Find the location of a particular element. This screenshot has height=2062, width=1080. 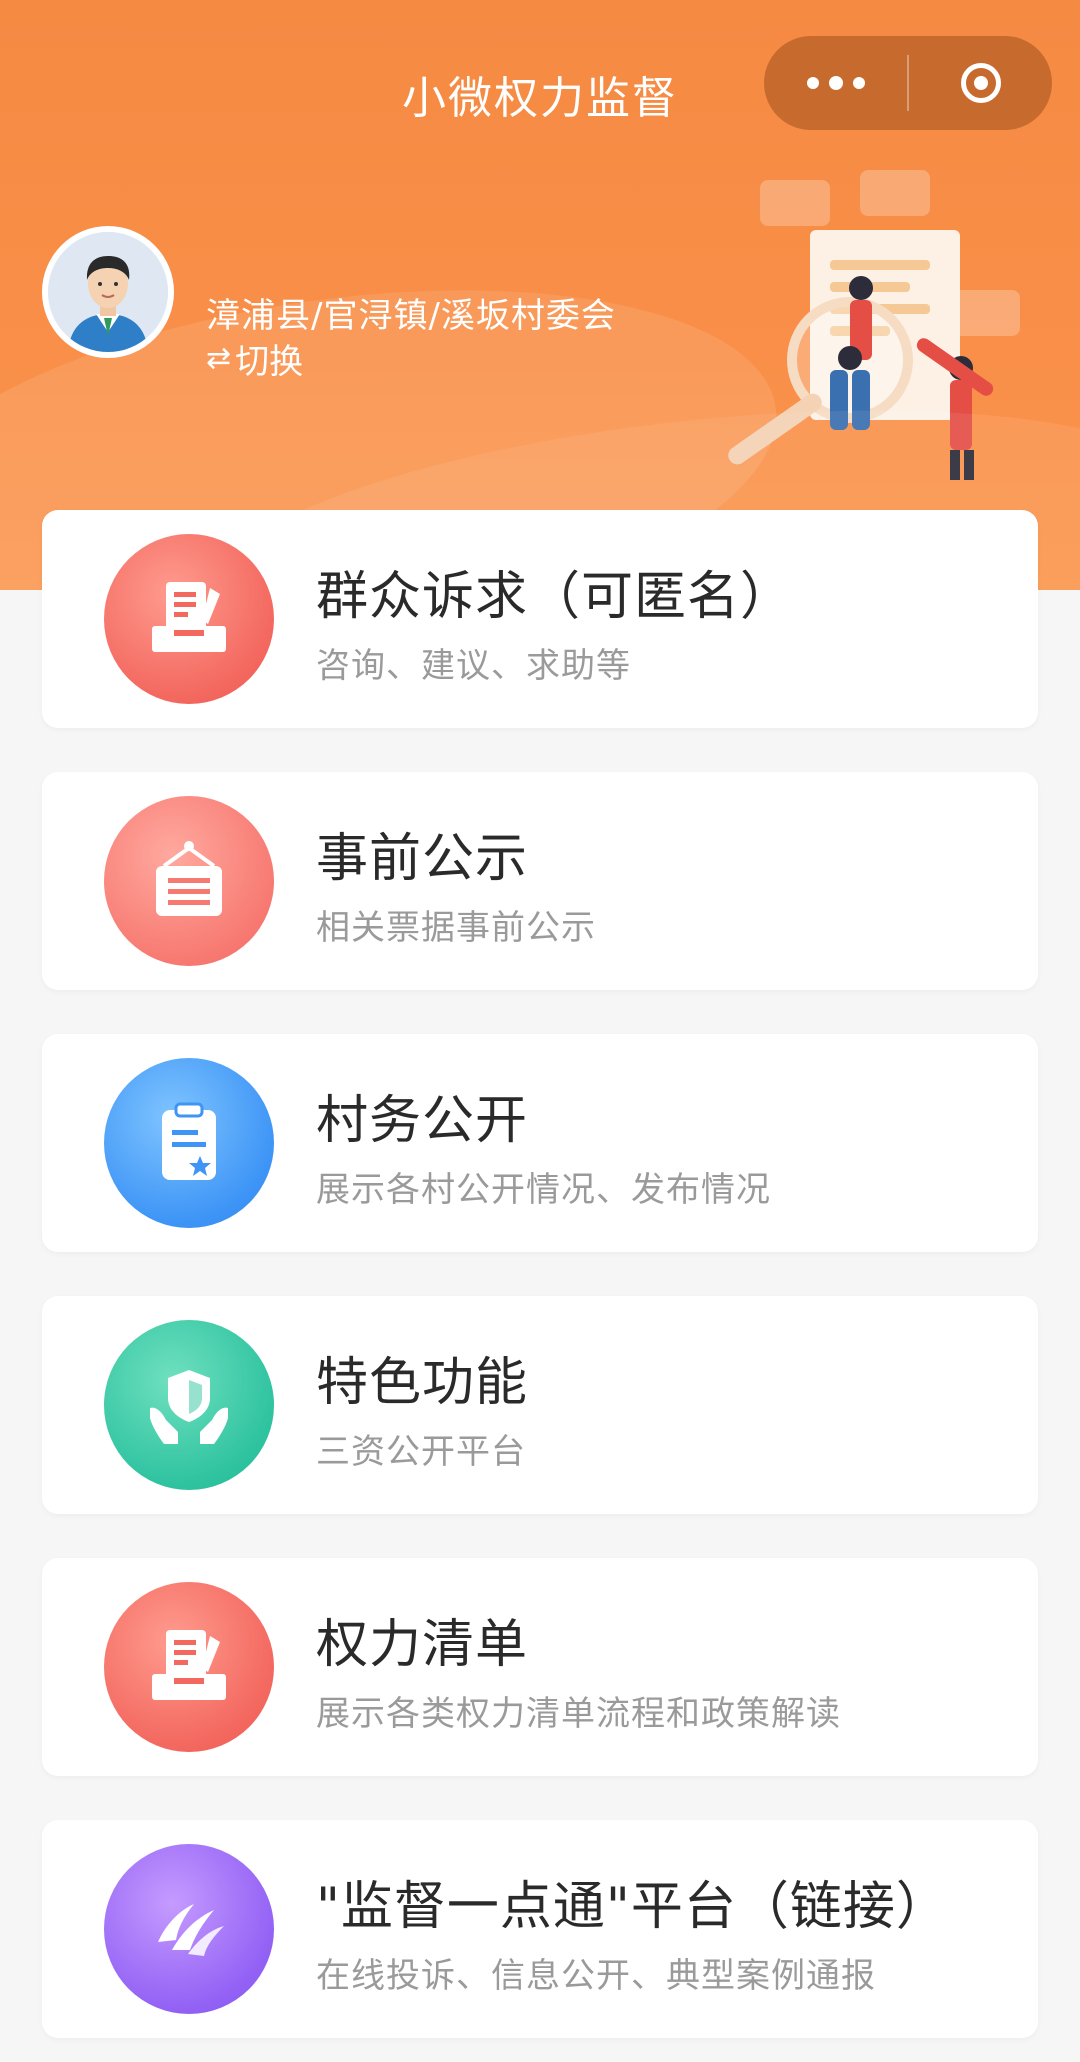

mini-program-capsule is located at coordinates (908, 83).